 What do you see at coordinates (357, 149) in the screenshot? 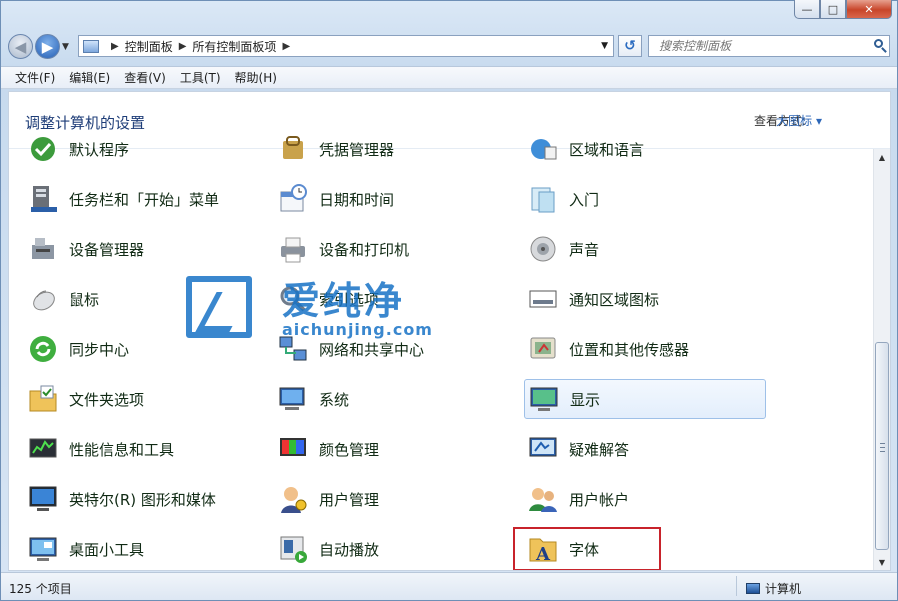
I see `control-panel-item-label: 凭据管理器` at bounding box center [357, 149].